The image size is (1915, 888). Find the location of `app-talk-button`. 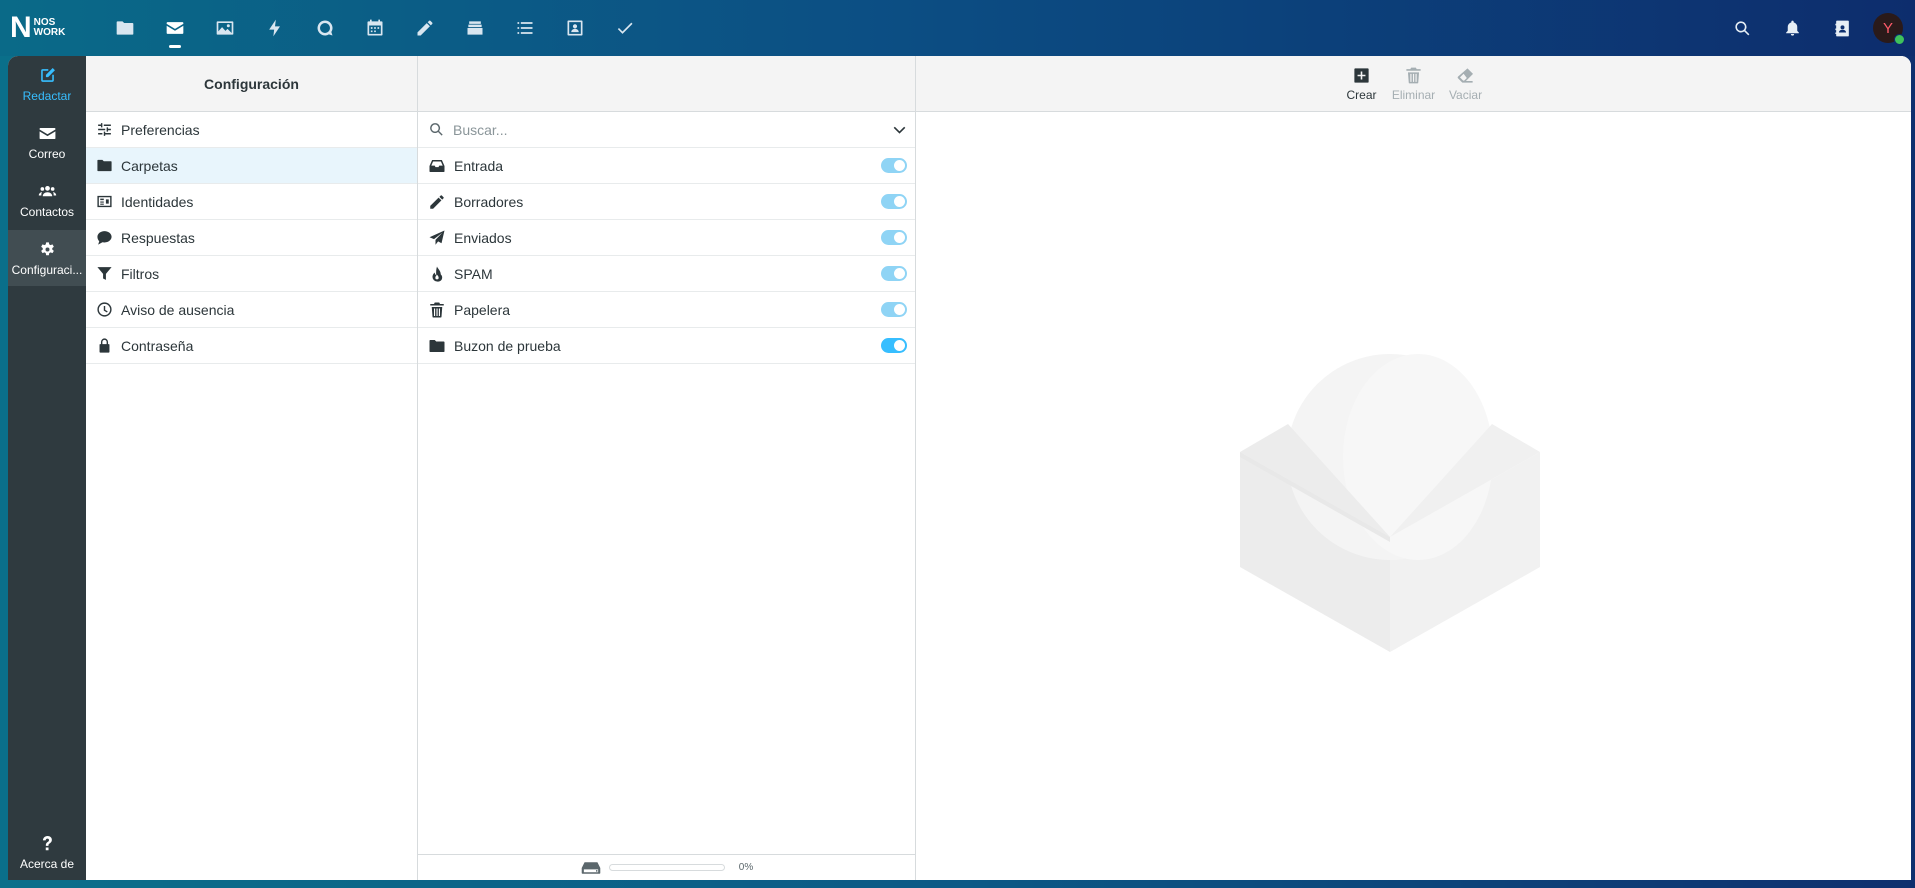

app-talk-button is located at coordinates (325, 28).